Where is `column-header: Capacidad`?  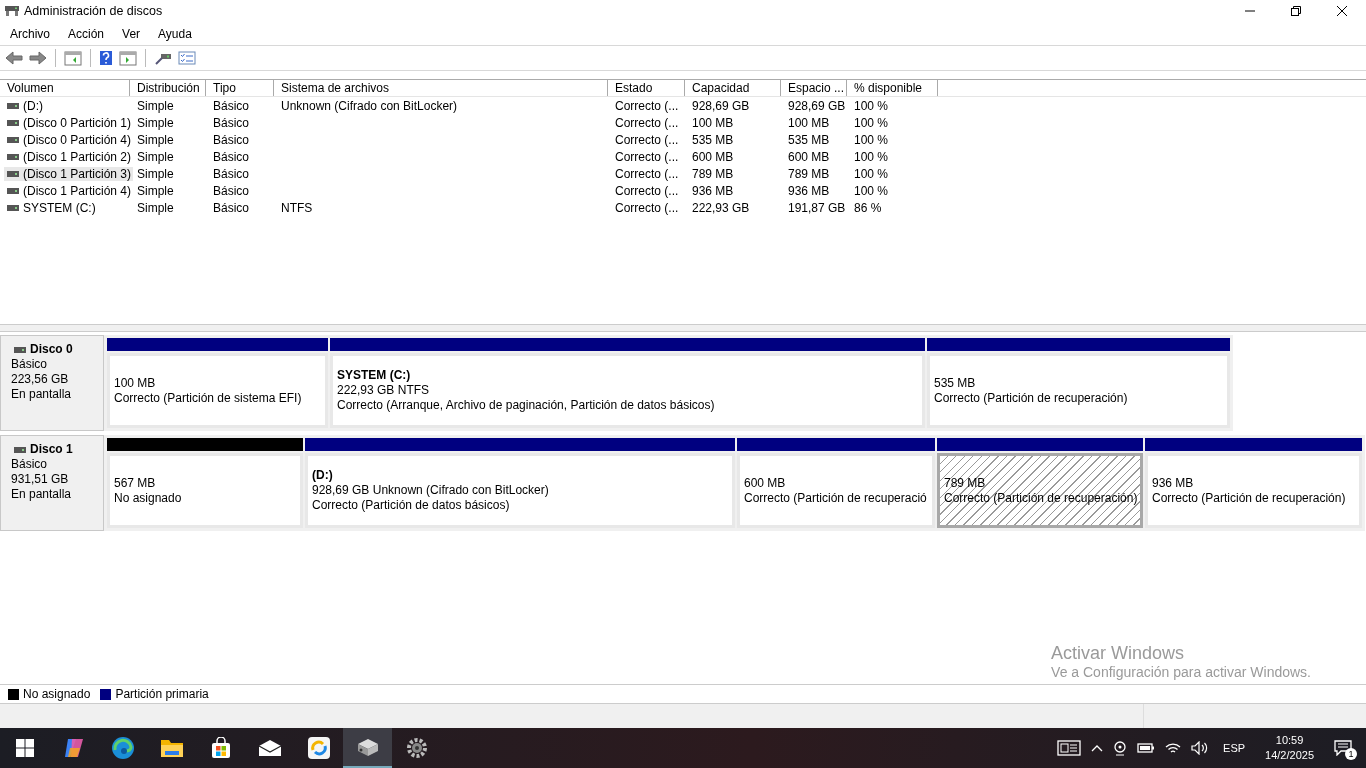
column-header: Capacidad is located at coordinates (733, 88).